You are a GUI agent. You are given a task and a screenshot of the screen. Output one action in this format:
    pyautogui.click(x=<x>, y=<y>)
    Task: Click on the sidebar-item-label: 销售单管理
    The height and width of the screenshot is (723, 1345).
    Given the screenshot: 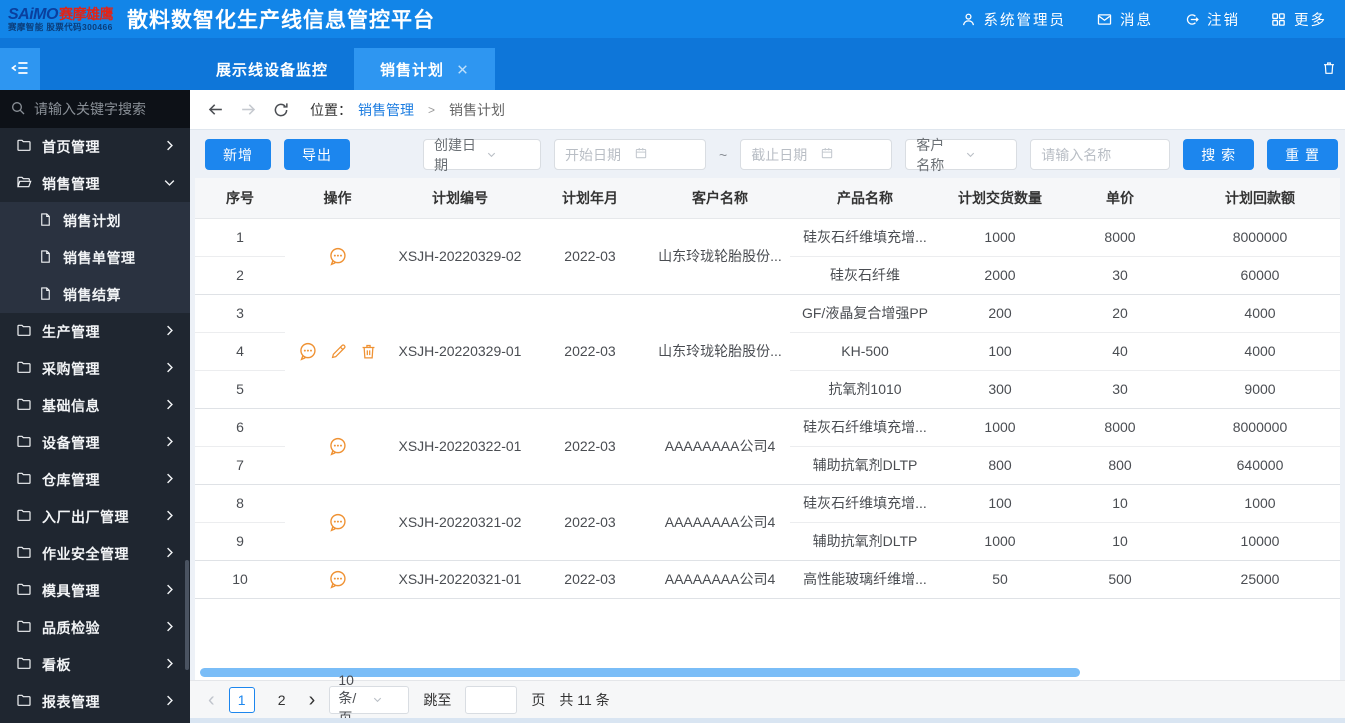 What is the action you would take?
    pyautogui.click(x=99, y=257)
    